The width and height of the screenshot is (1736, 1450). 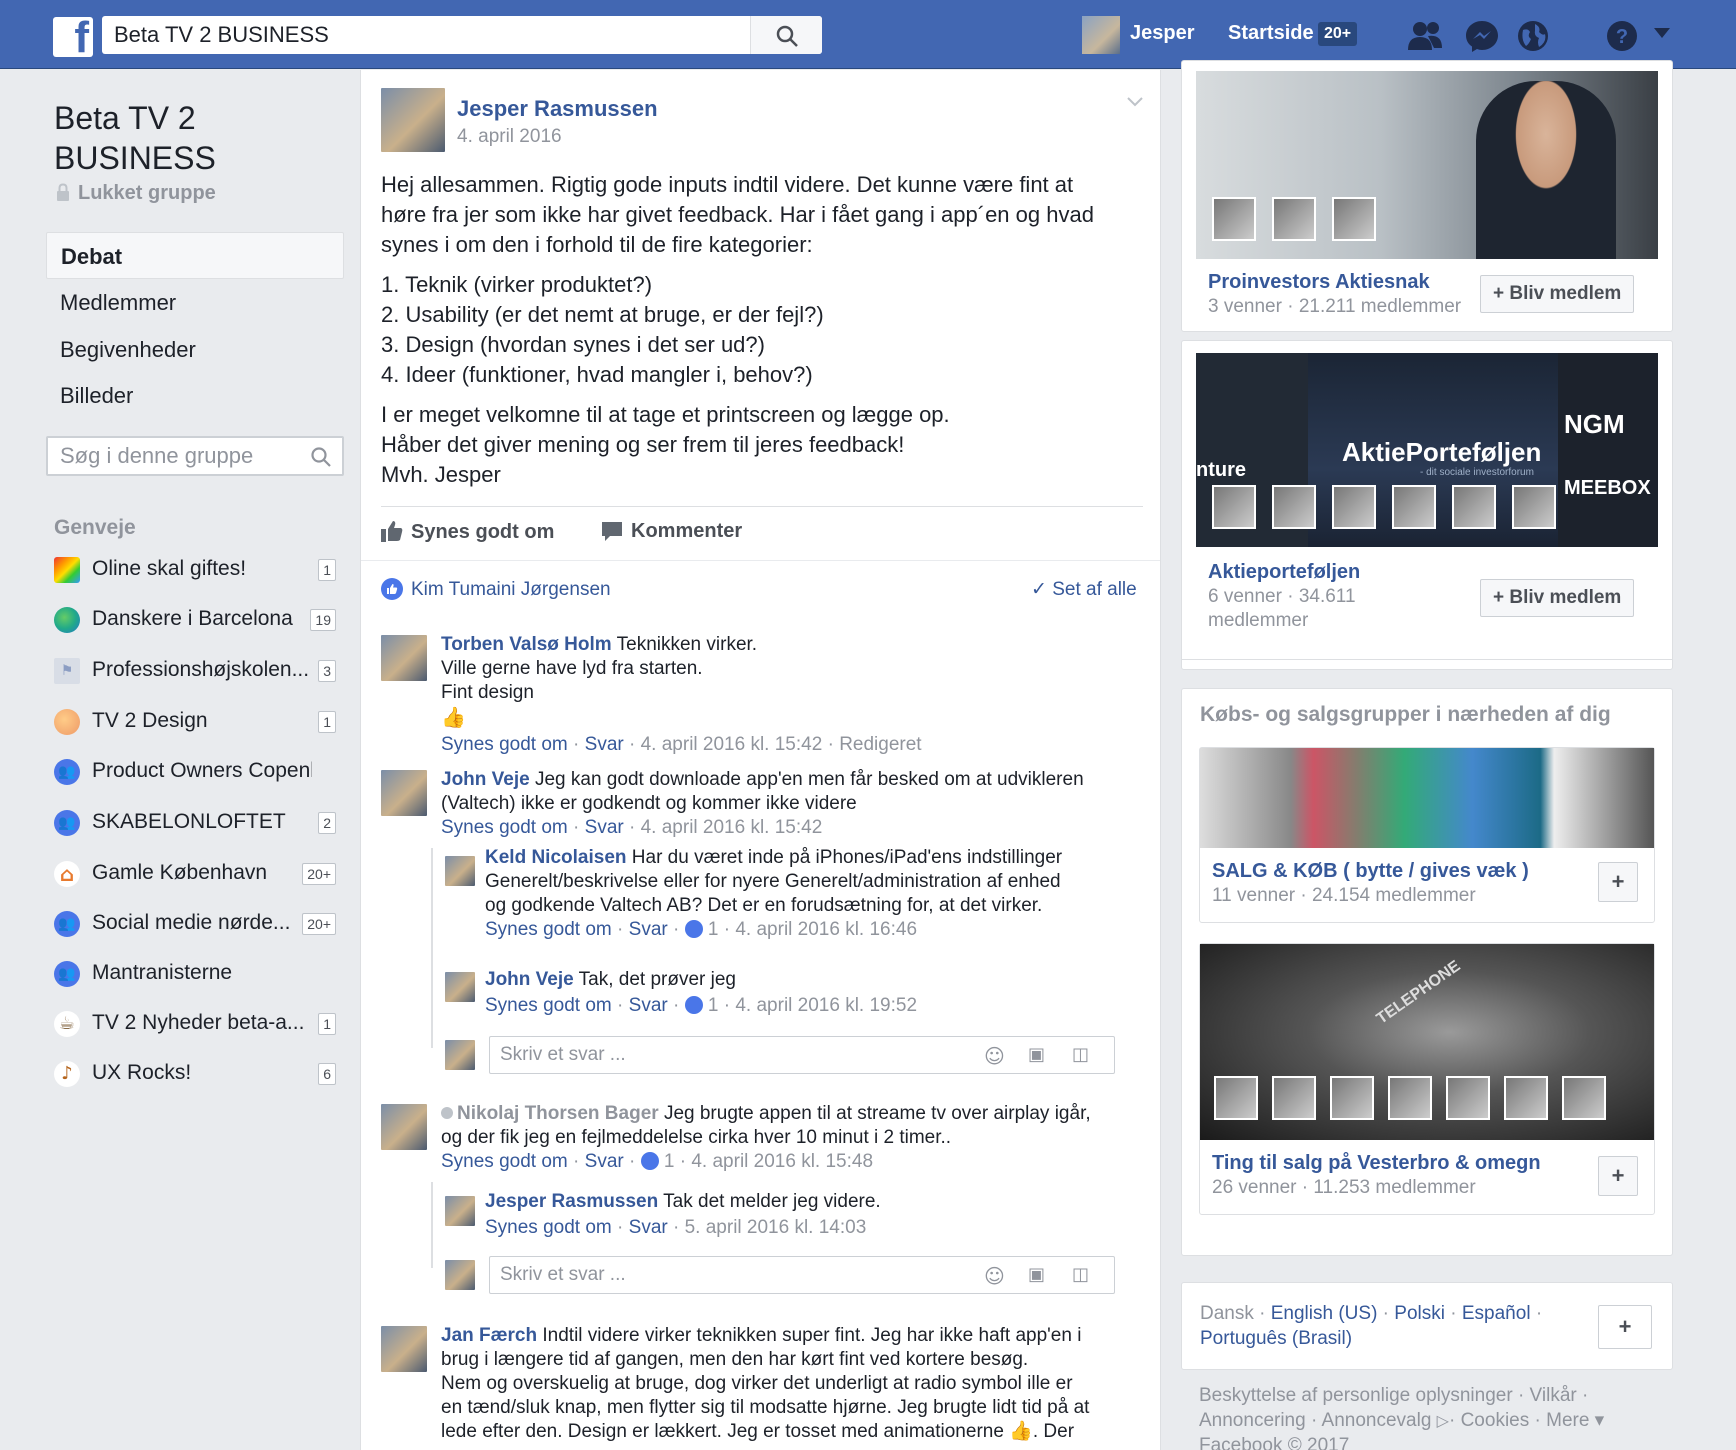 I want to click on more-languages-button: +, so click(x=1625, y=1327).